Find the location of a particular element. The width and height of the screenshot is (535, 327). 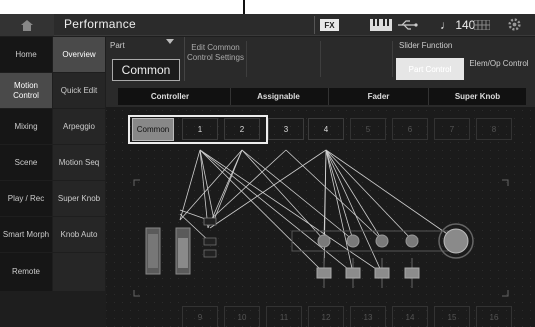

tempo-display: ♩ 140 is located at coordinates (457, 25).